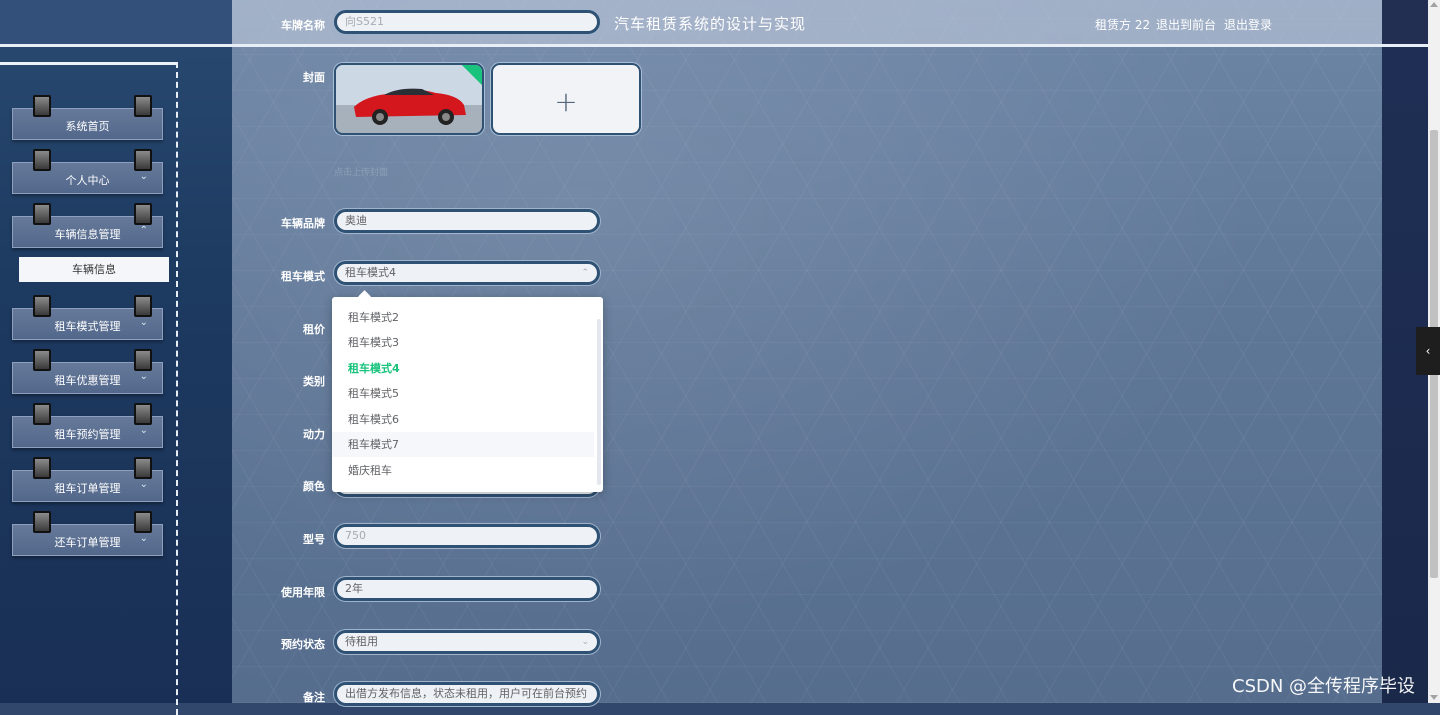 This screenshot has height=715, width=1440. Describe the element at coordinates (314, 539) in the screenshot. I see `model-label: 型号` at that location.